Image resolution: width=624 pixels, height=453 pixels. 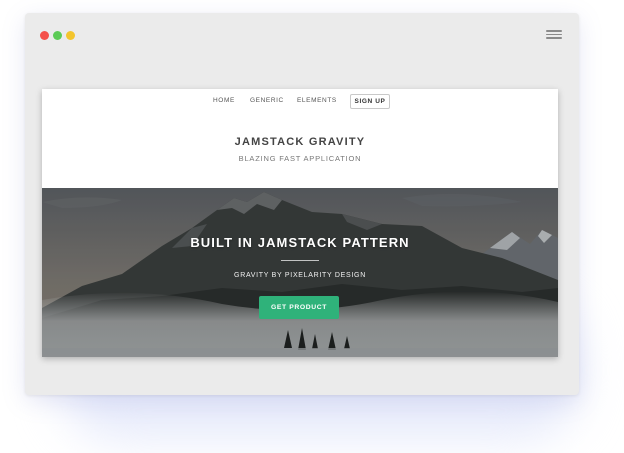 I want to click on get-product-button: GET PRODUCT, so click(x=299, y=307).